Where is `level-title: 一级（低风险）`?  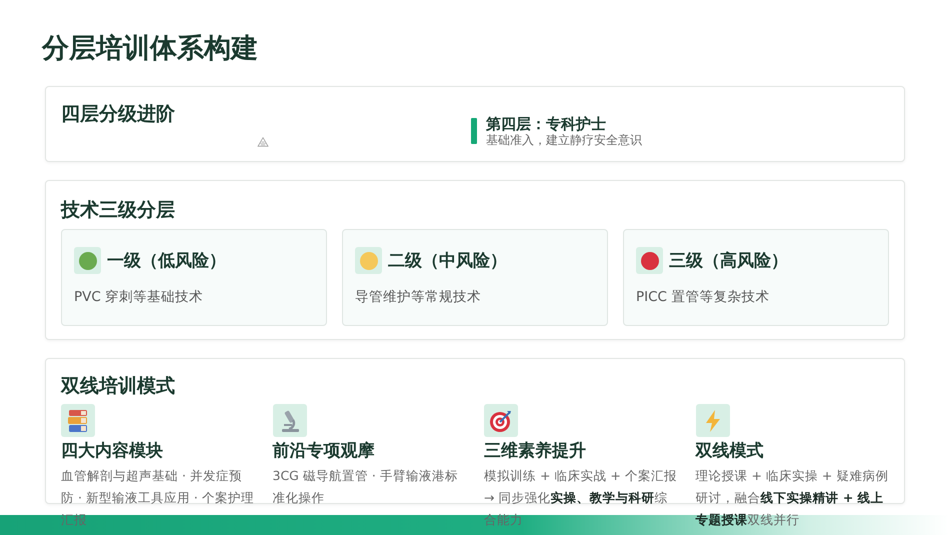 level-title: 一级（低风险） is located at coordinates (166, 261).